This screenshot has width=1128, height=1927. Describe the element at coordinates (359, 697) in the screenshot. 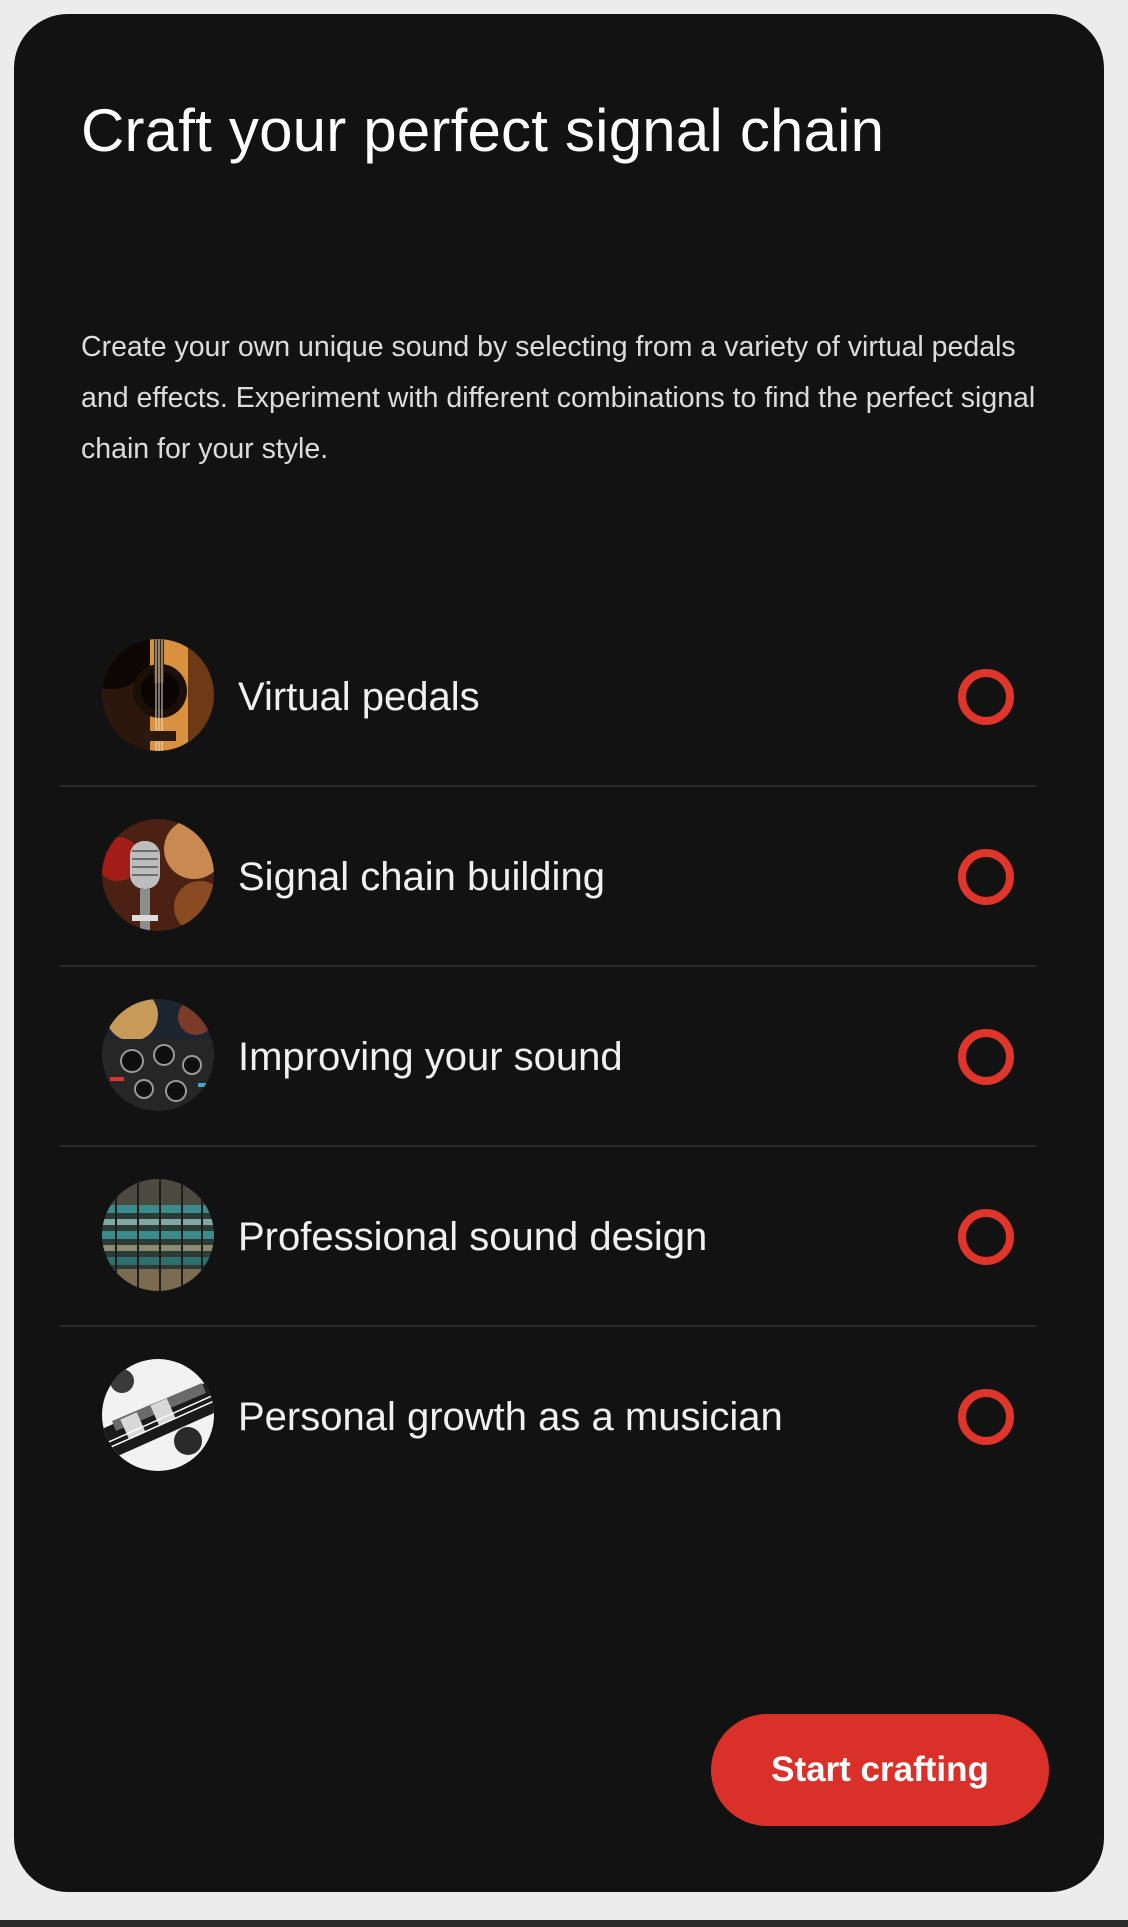

I see `option-label: Virtual pedals` at that location.